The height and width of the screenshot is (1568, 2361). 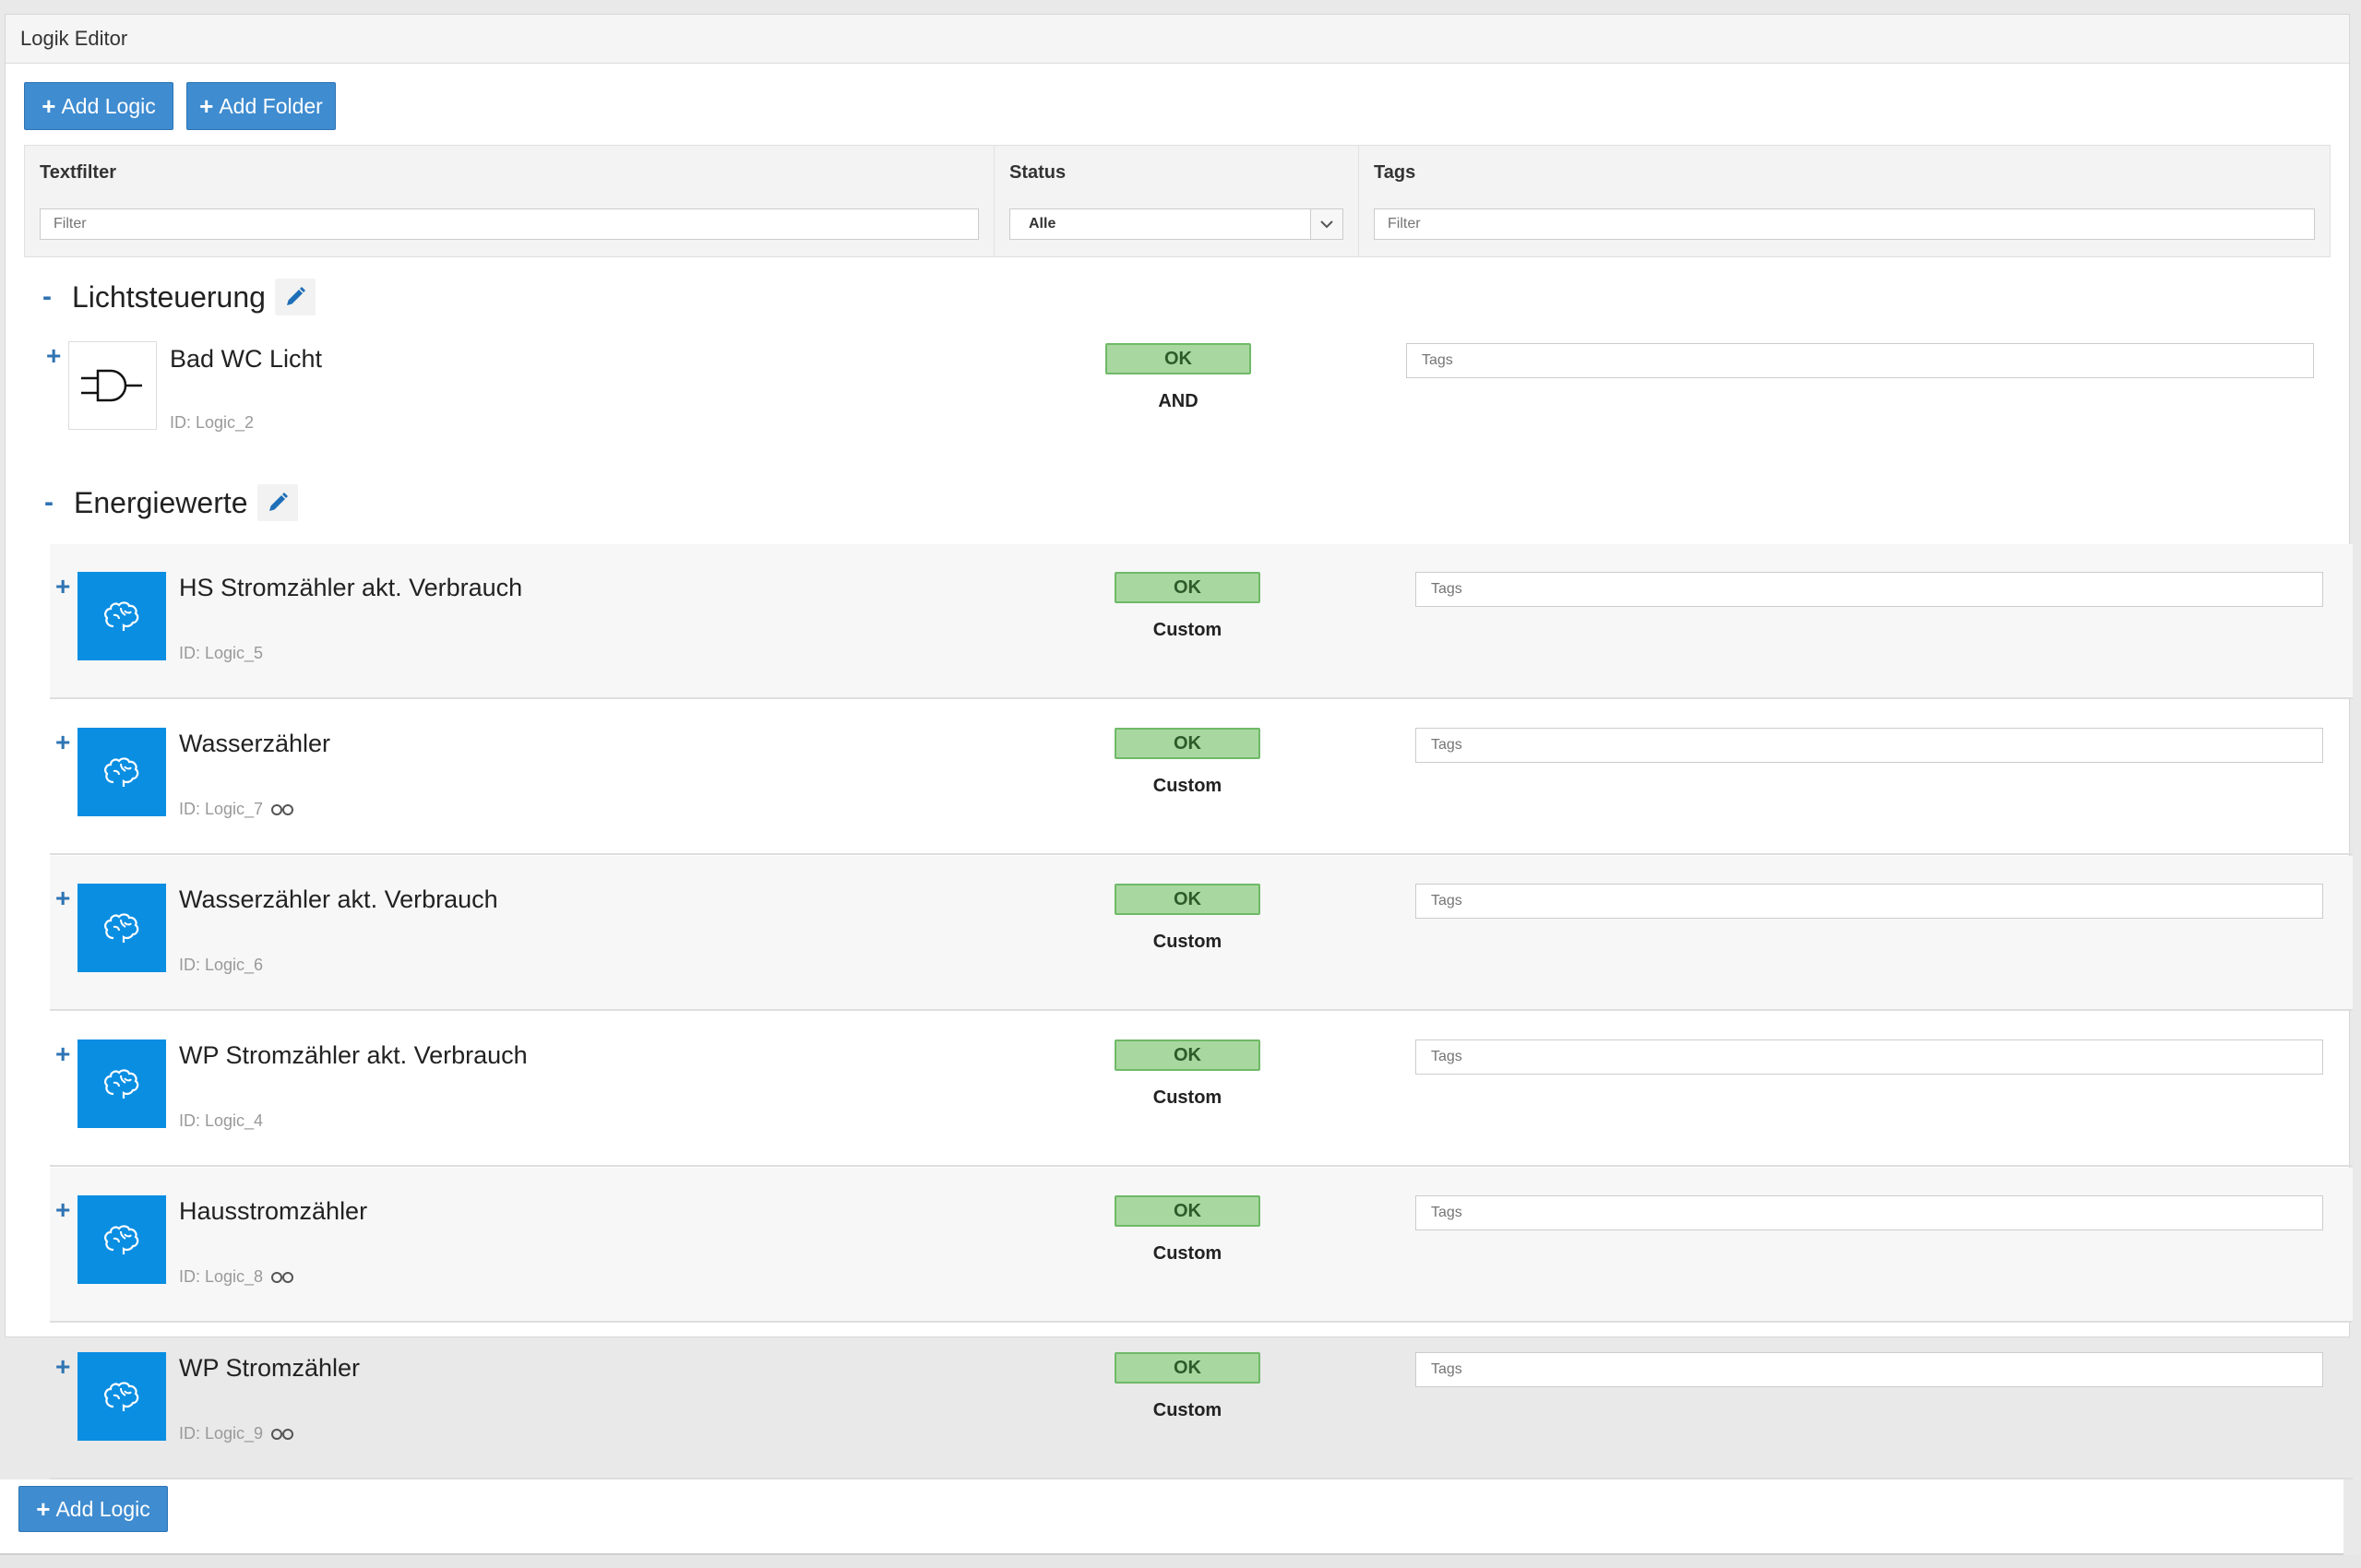 I want to click on logic-id: ID: Logic_9, so click(x=237, y=1433).